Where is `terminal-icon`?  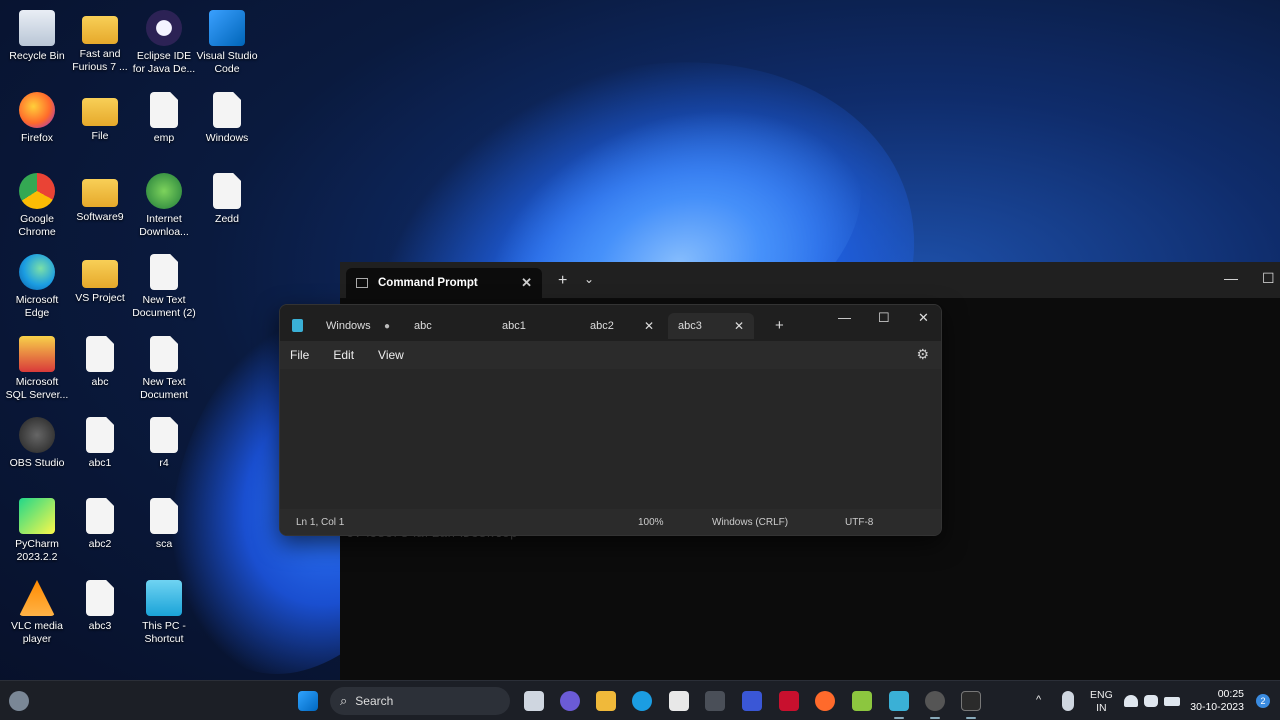
terminal-icon is located at coordinates (971, 701).